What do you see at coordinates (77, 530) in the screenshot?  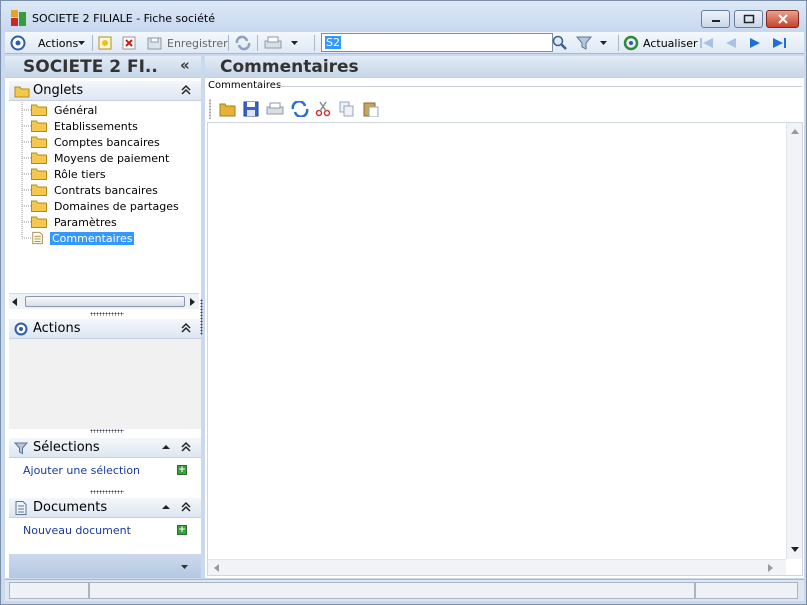 I see `new-document-link: Nouveau document` at bounding box center [77, 530].